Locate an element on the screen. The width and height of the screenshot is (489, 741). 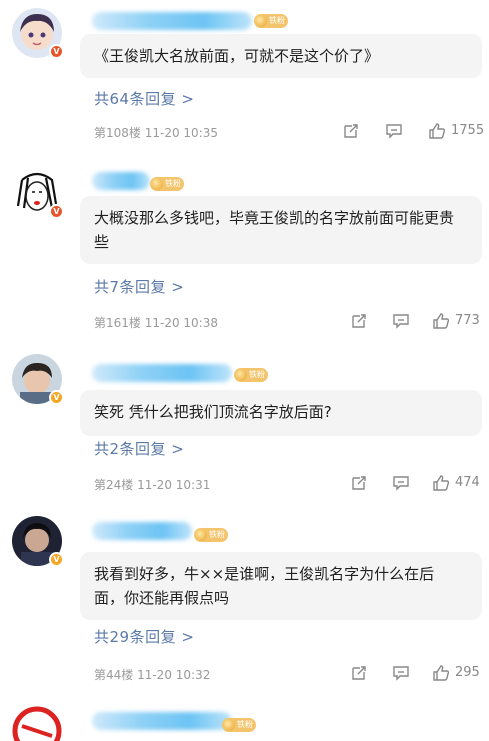
comment-actions: 295 is located at coordinates (414, 673).